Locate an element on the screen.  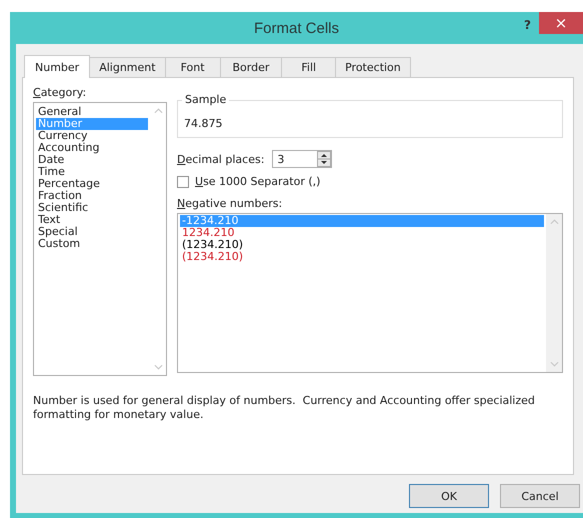
list-item: Custom is located at coordinates (92, 244).